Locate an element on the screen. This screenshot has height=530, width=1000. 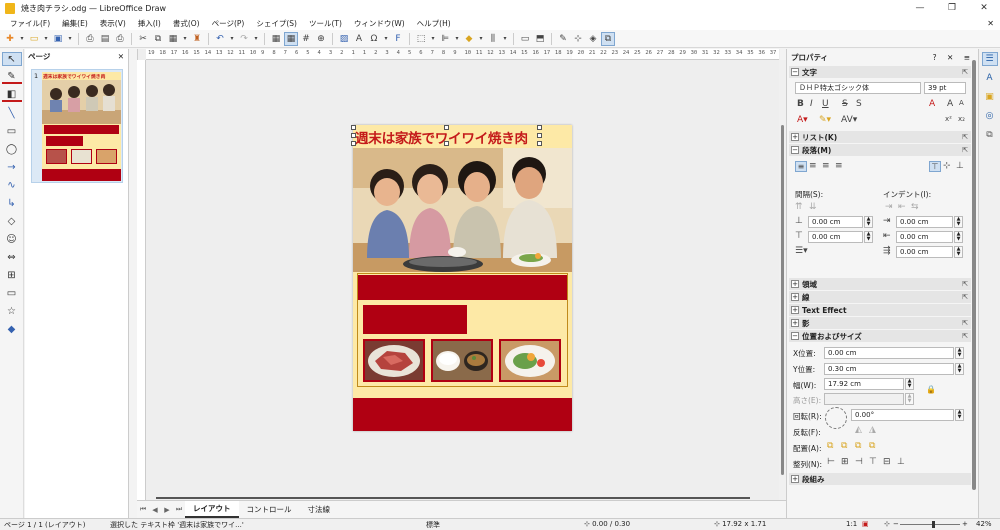
pos-x-field: 0.00 cm is located at coordinates (889, 353).